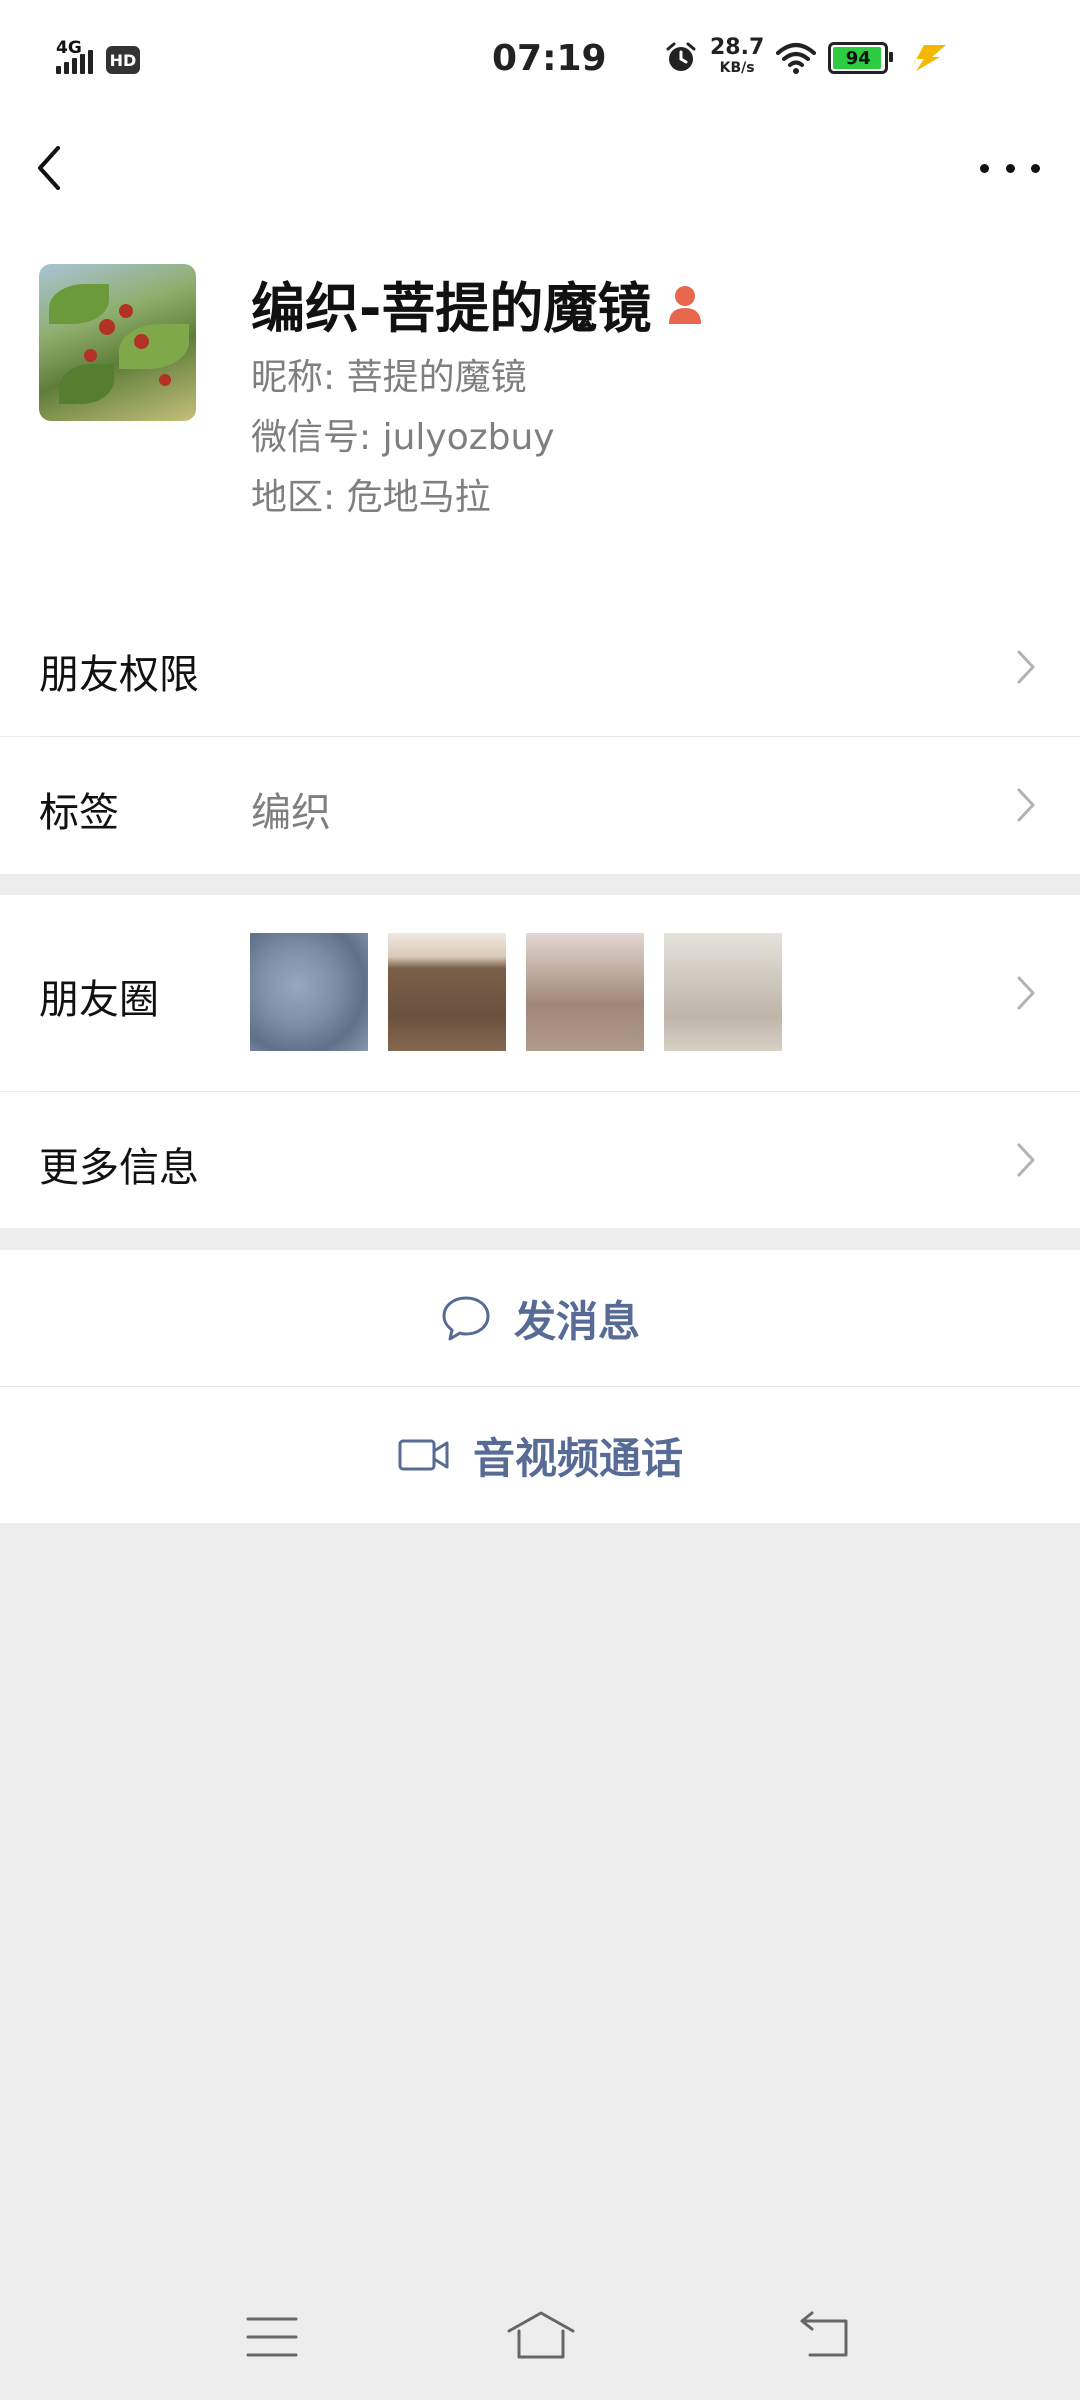 This screenshot has width=1080, height=2400. Describe the element at coordinates (272, 2337) in the screenshot. I see `menu-icon` at that location.